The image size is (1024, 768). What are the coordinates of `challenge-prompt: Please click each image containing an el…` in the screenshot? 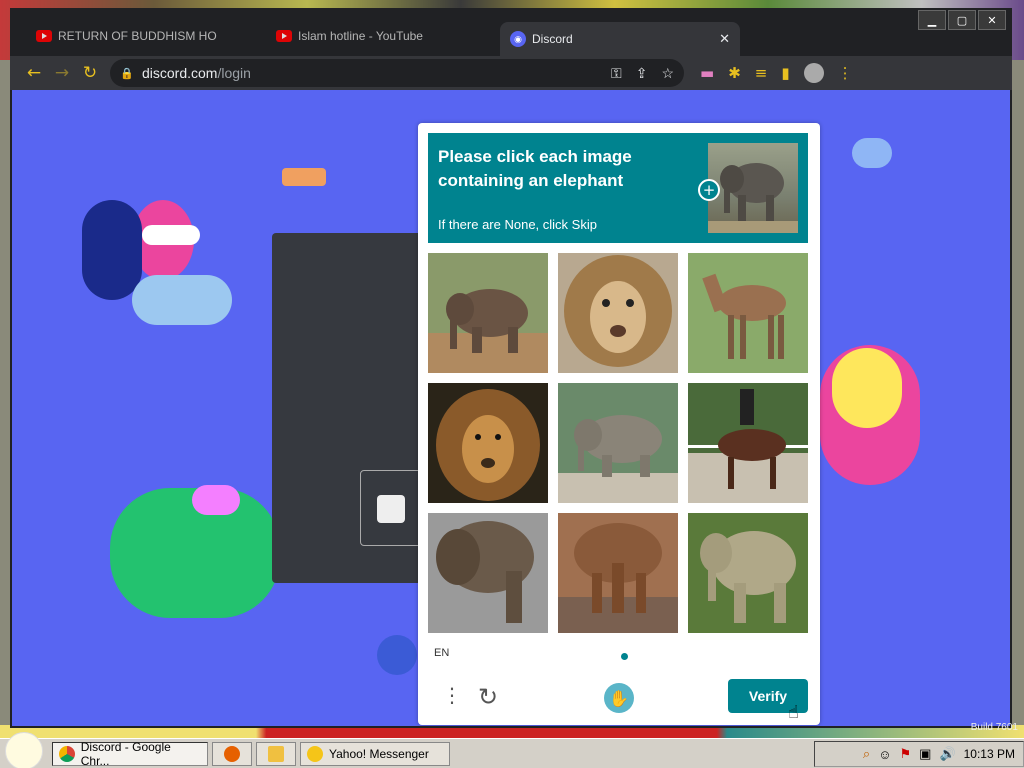 It's located at (535, 168).